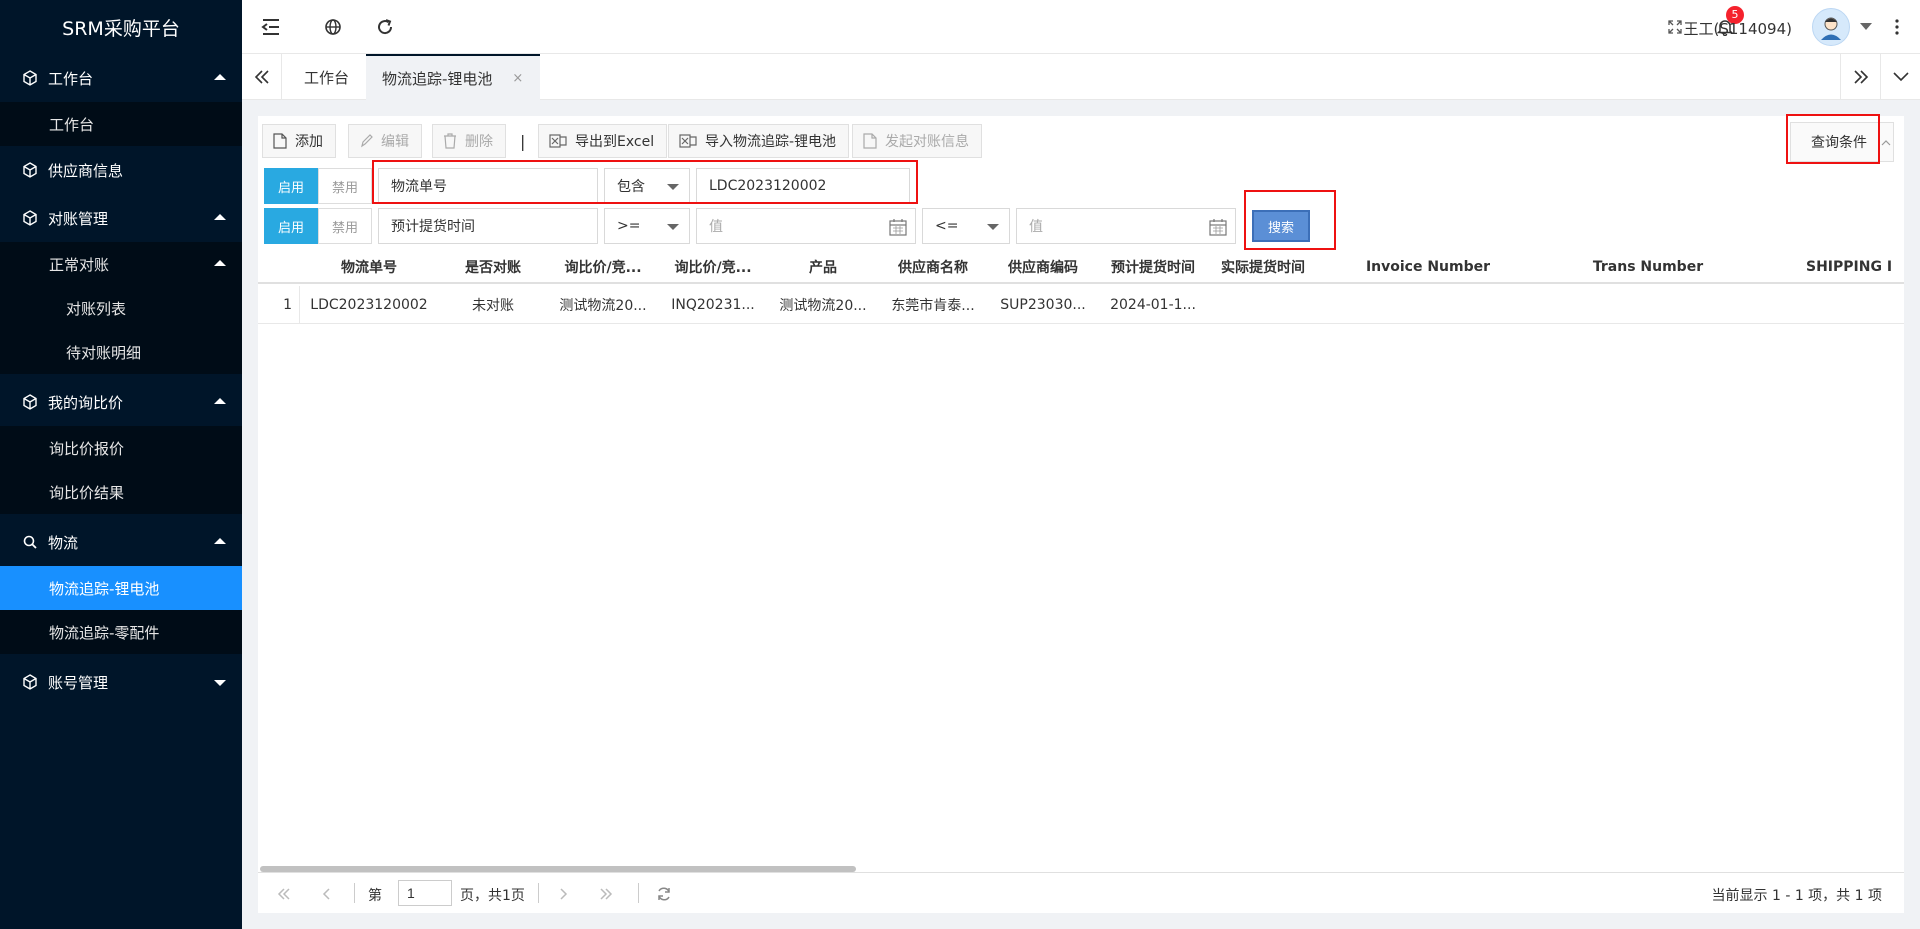 The image size is (1920, 929). I want to click on chevron-up-icon, so click(220, 263).